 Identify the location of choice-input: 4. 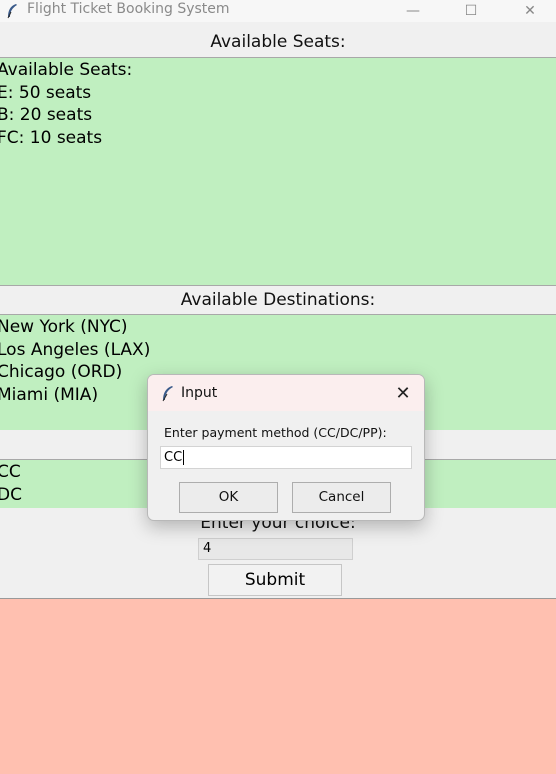
(275, 549).